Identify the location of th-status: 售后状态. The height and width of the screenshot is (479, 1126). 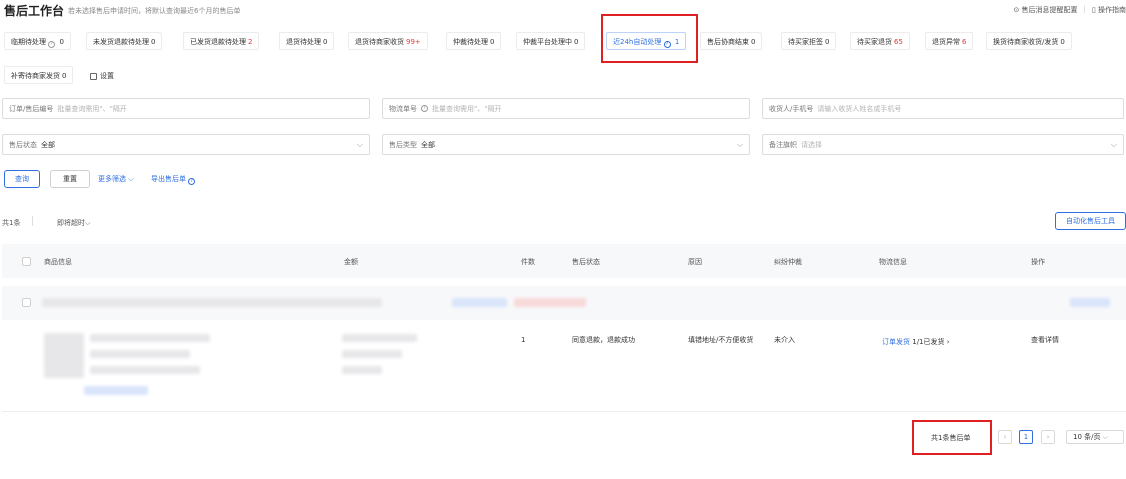
(586, 262).